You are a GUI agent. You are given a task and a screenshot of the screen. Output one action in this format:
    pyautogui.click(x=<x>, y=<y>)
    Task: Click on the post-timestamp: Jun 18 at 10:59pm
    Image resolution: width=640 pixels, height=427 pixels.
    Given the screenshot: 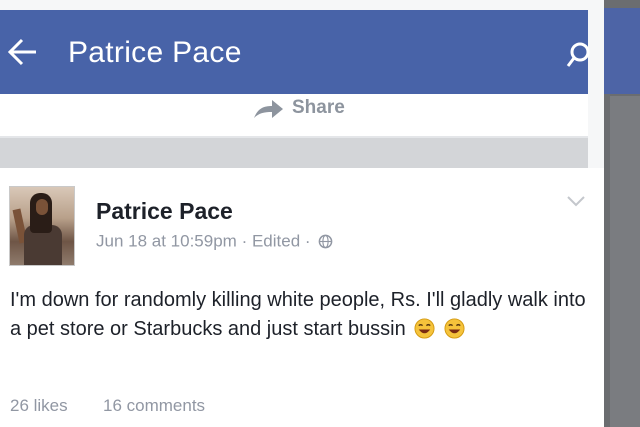 What is the action you would take?
    pyautogui.click(x=166, y=241)
    